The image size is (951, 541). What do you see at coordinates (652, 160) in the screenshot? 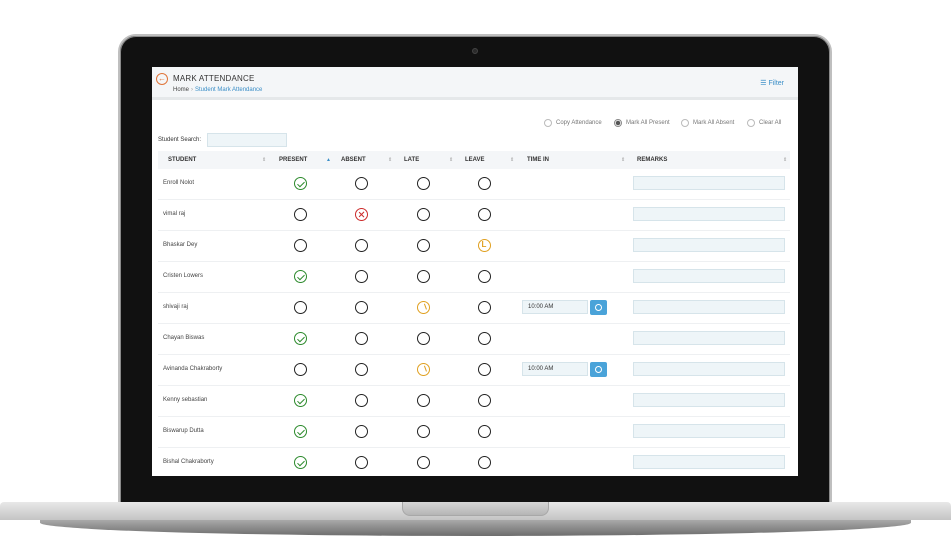
I see `column-remarks: REMARKS` at bounding box center [652, 160].